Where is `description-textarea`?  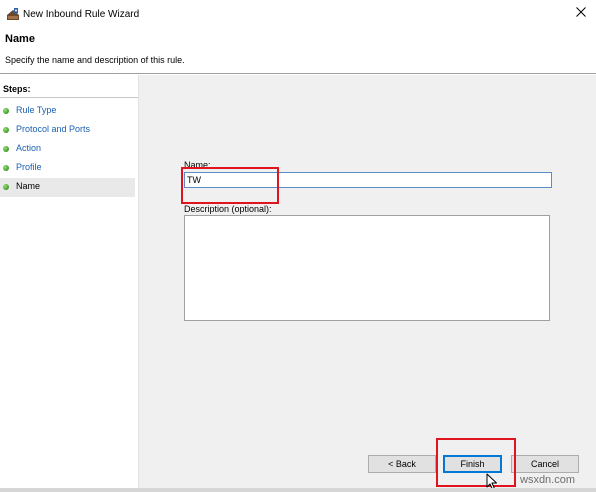
description-textarea is located at coordinates (367, 268).